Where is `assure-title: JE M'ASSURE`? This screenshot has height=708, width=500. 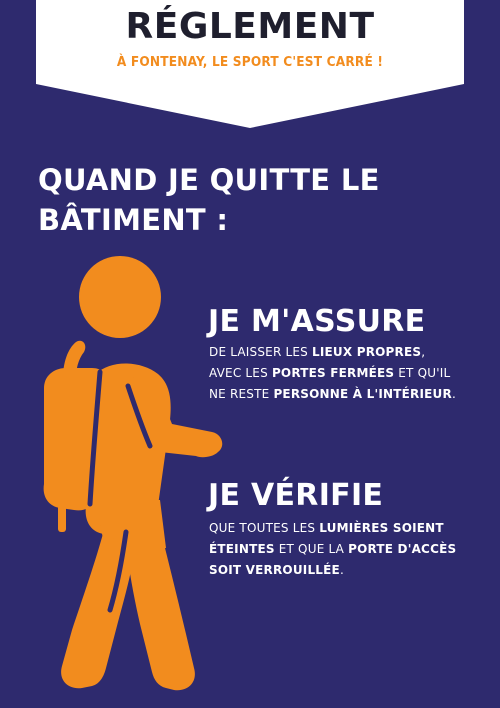
assure-title: JE M'ASSURE is located at coordinates (317, 321).